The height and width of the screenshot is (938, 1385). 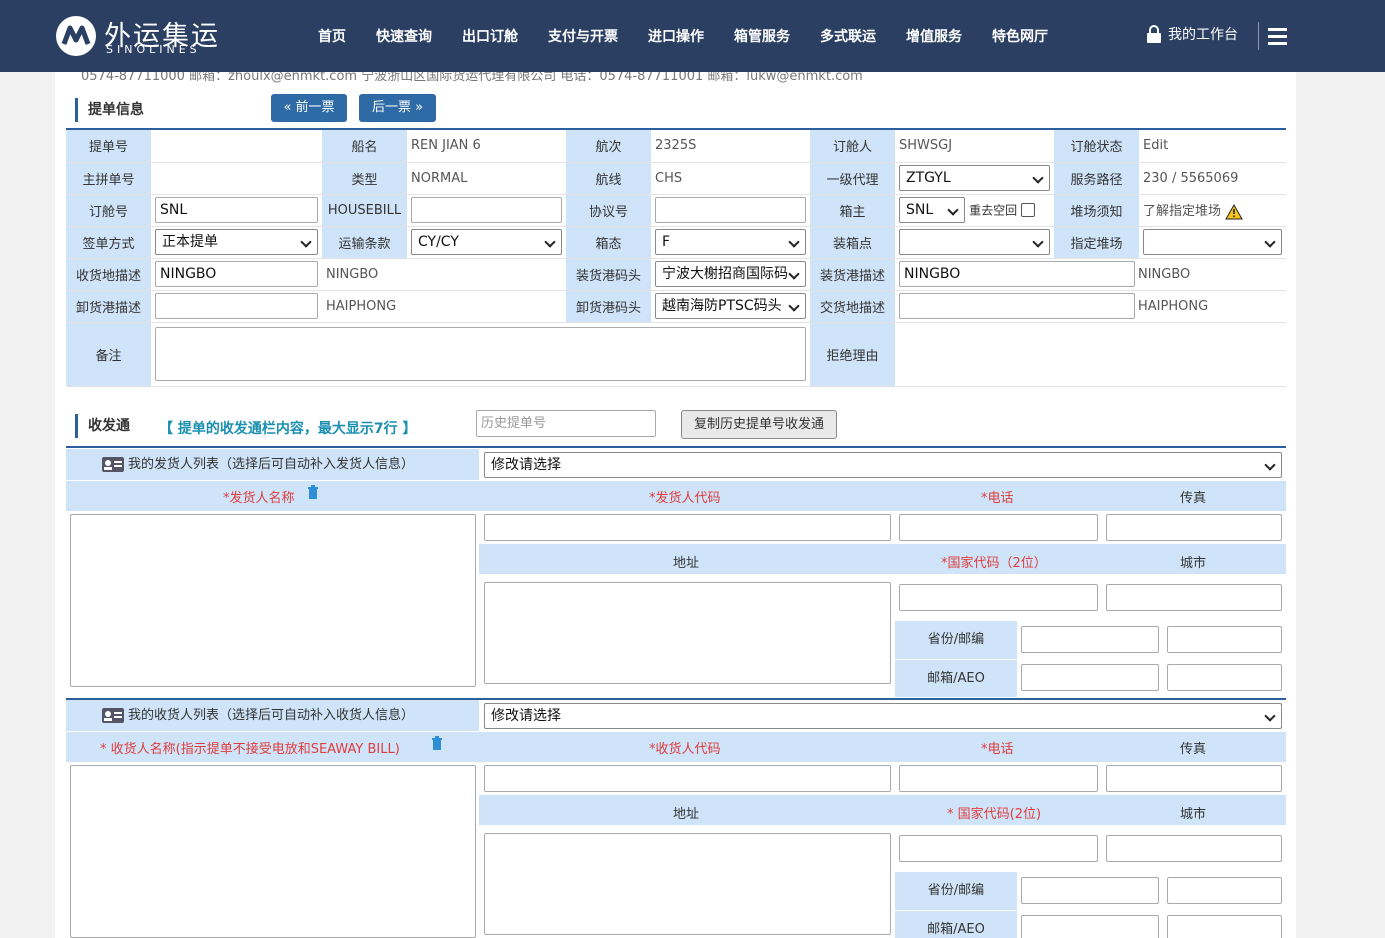 What do you see at coordinates (730, 242) in the screenshot?
I see `cntr-status-select: F` at bounding box center [730, 242].